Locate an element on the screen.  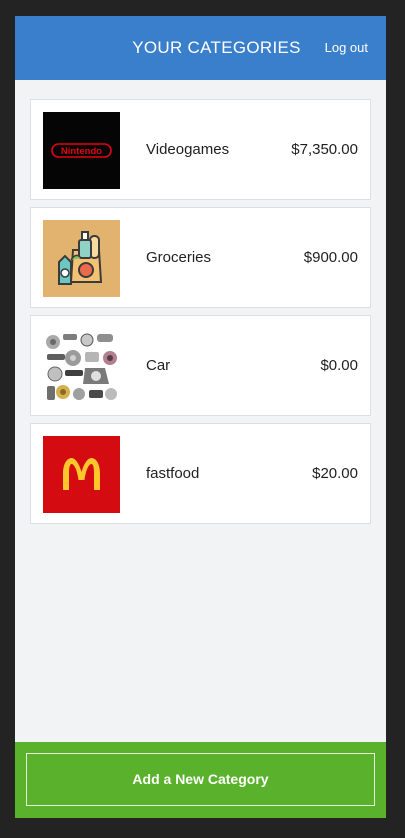
category-card-videogames: Nintendo Videogames $7,350.00 is located at coordinates (200, 149).